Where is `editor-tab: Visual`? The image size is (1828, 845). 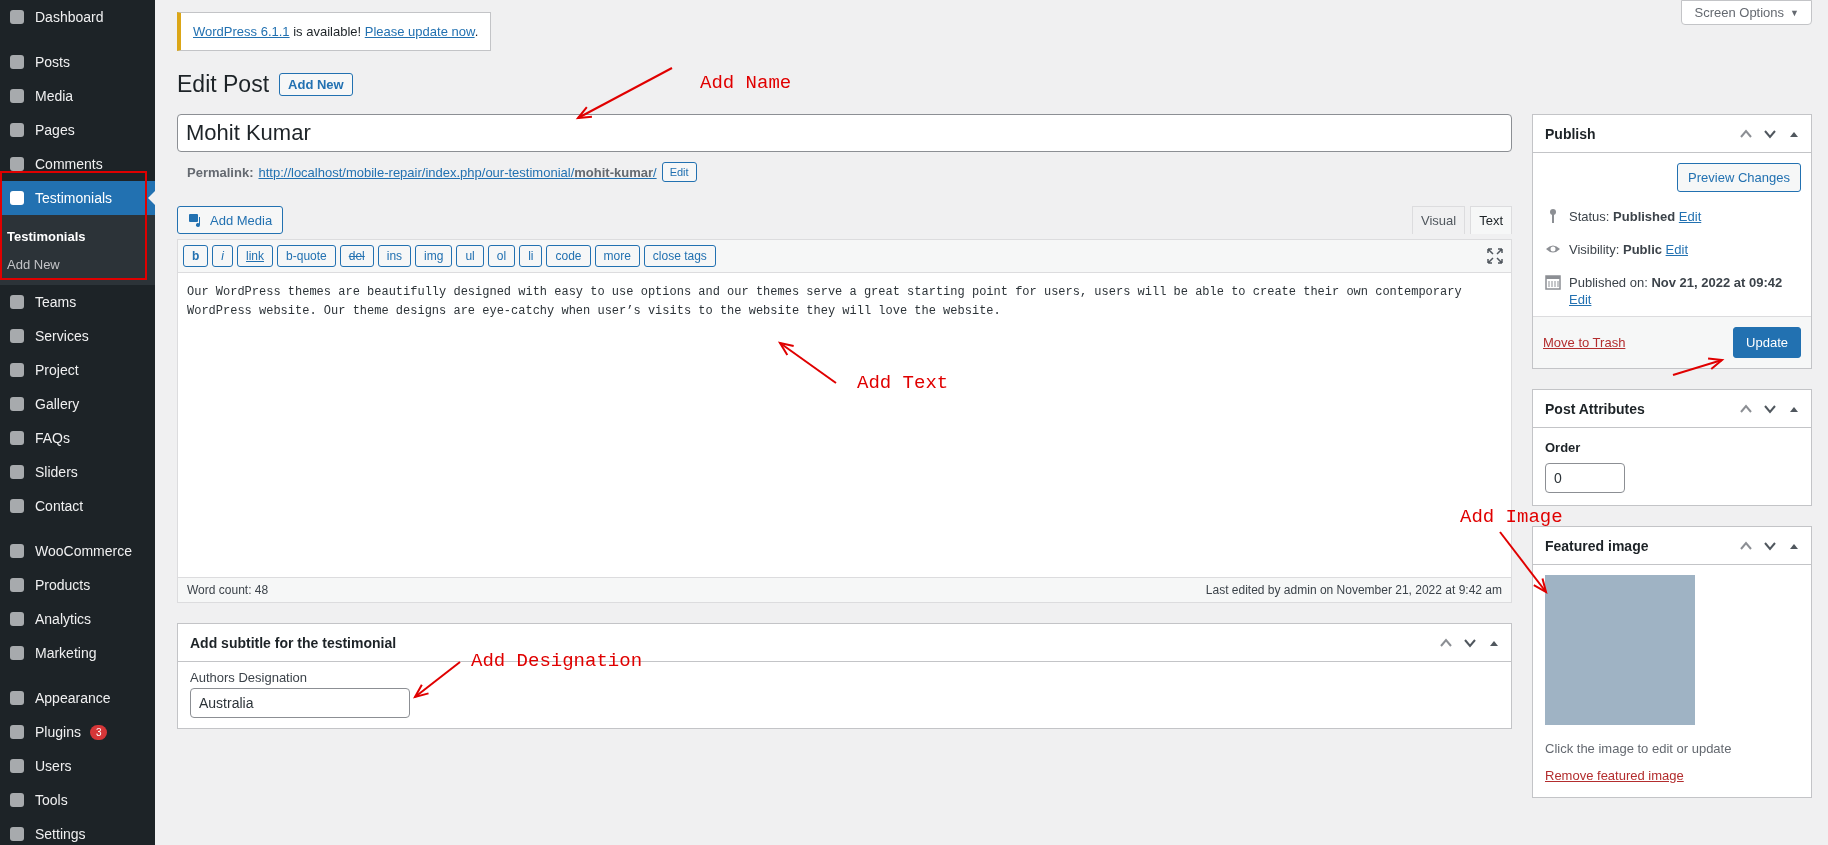 editor-tab: Visual is located at coordinates (1438, 220).